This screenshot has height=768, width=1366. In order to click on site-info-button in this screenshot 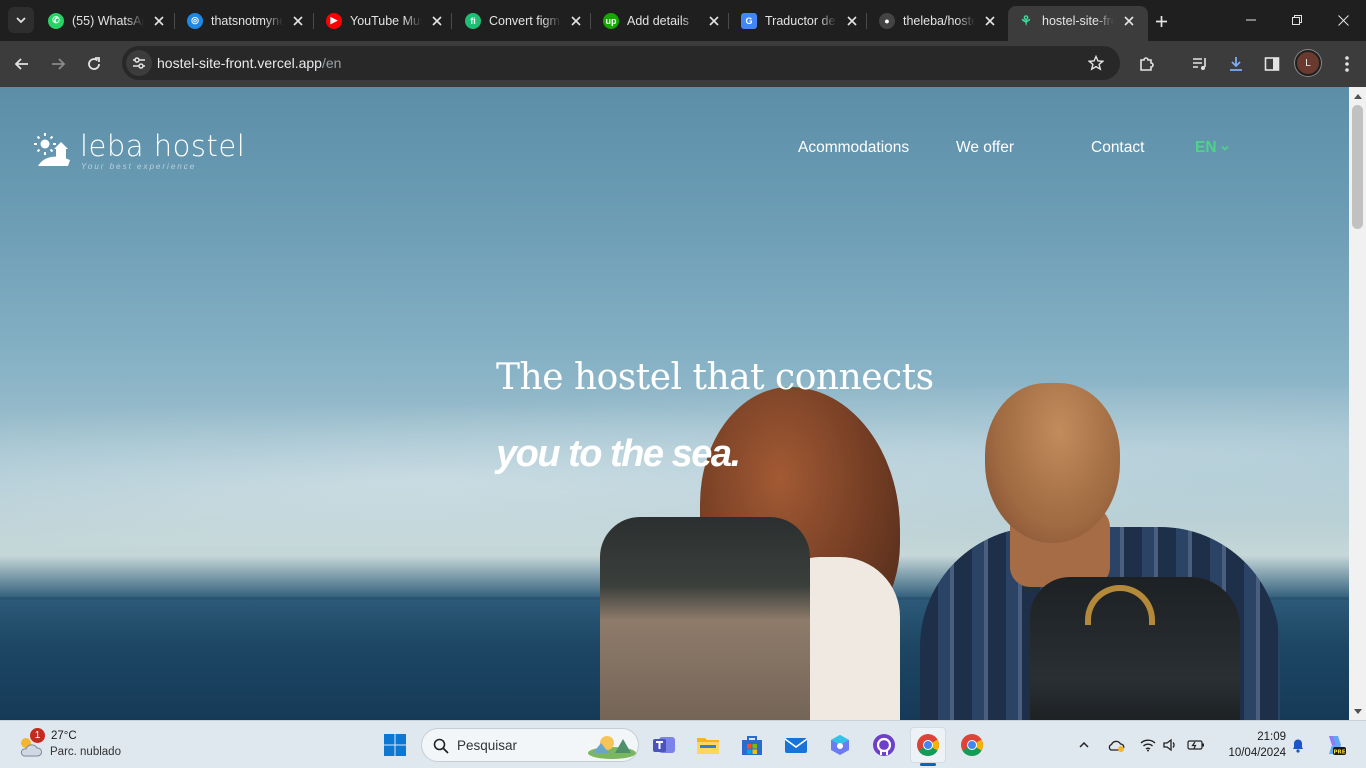, I will do `click(139, 63)`.